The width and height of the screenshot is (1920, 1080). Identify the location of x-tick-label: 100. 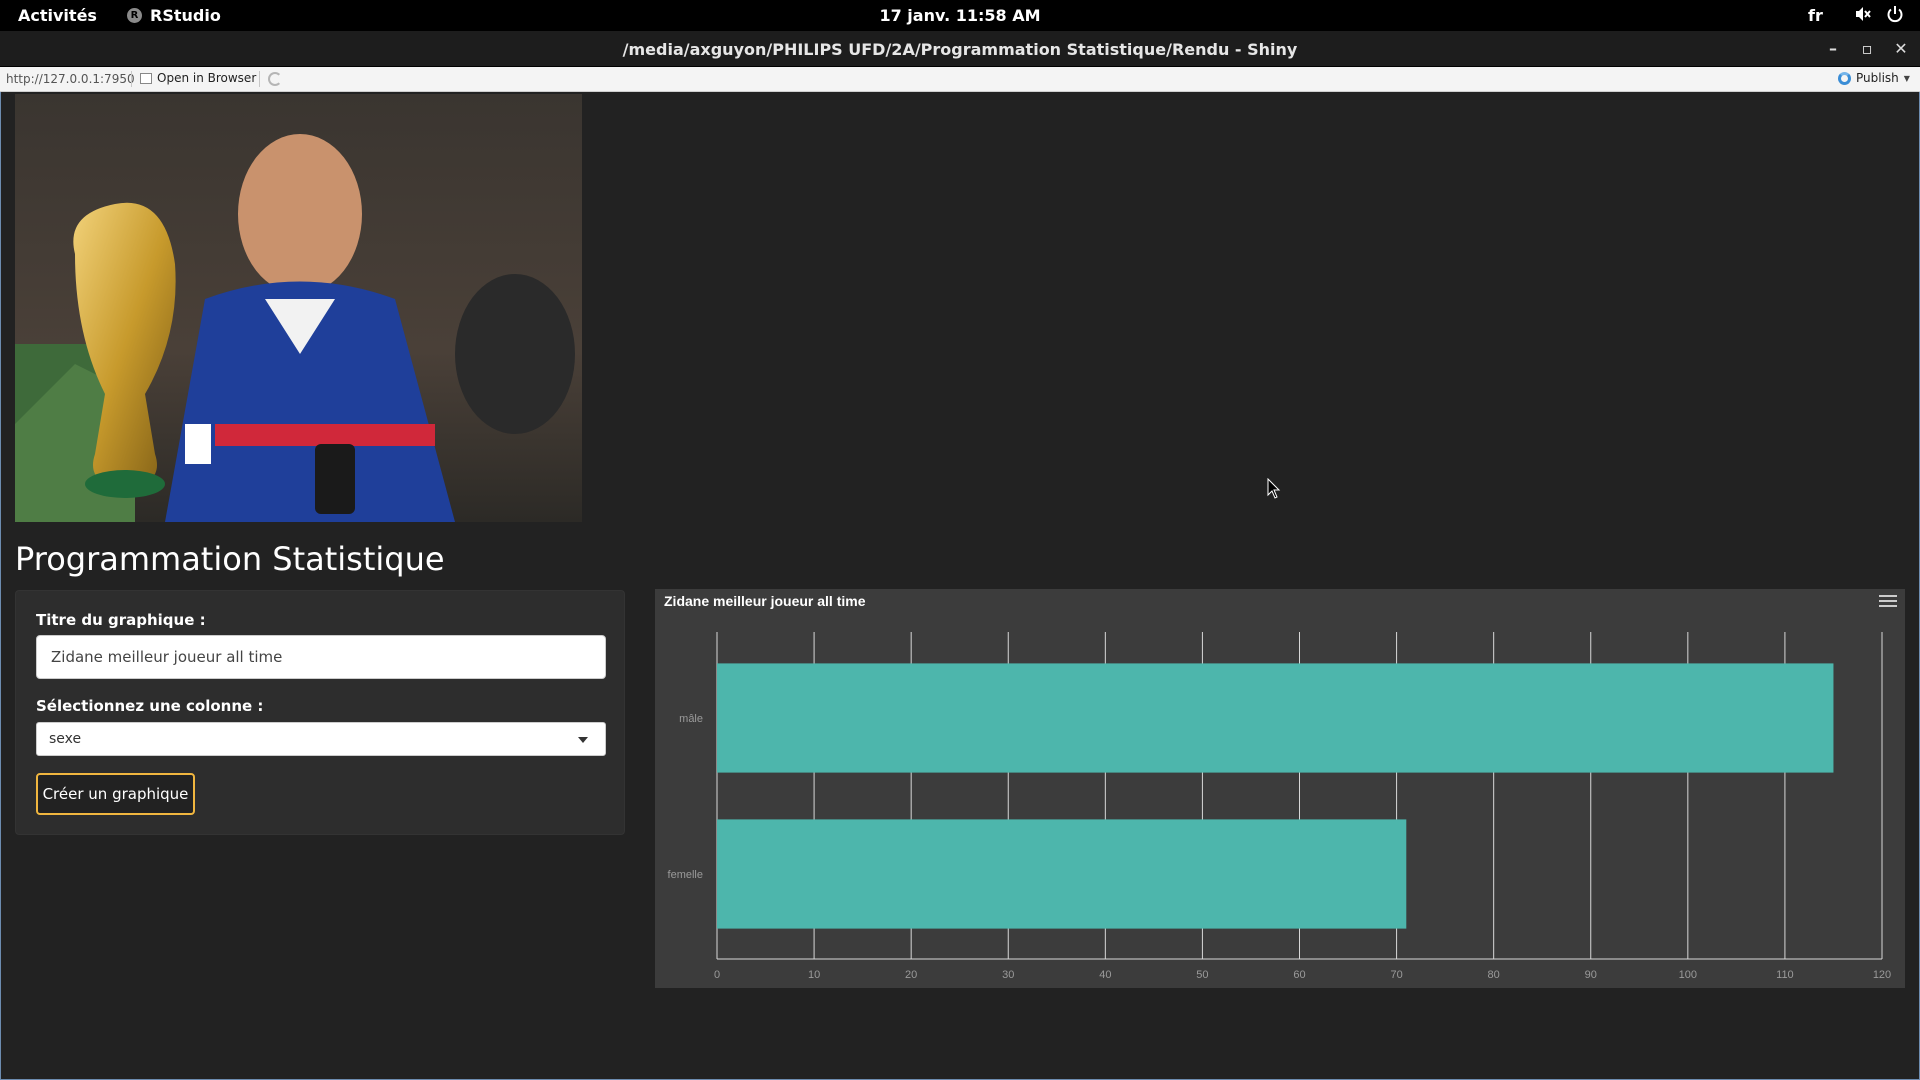
(1688, 975).